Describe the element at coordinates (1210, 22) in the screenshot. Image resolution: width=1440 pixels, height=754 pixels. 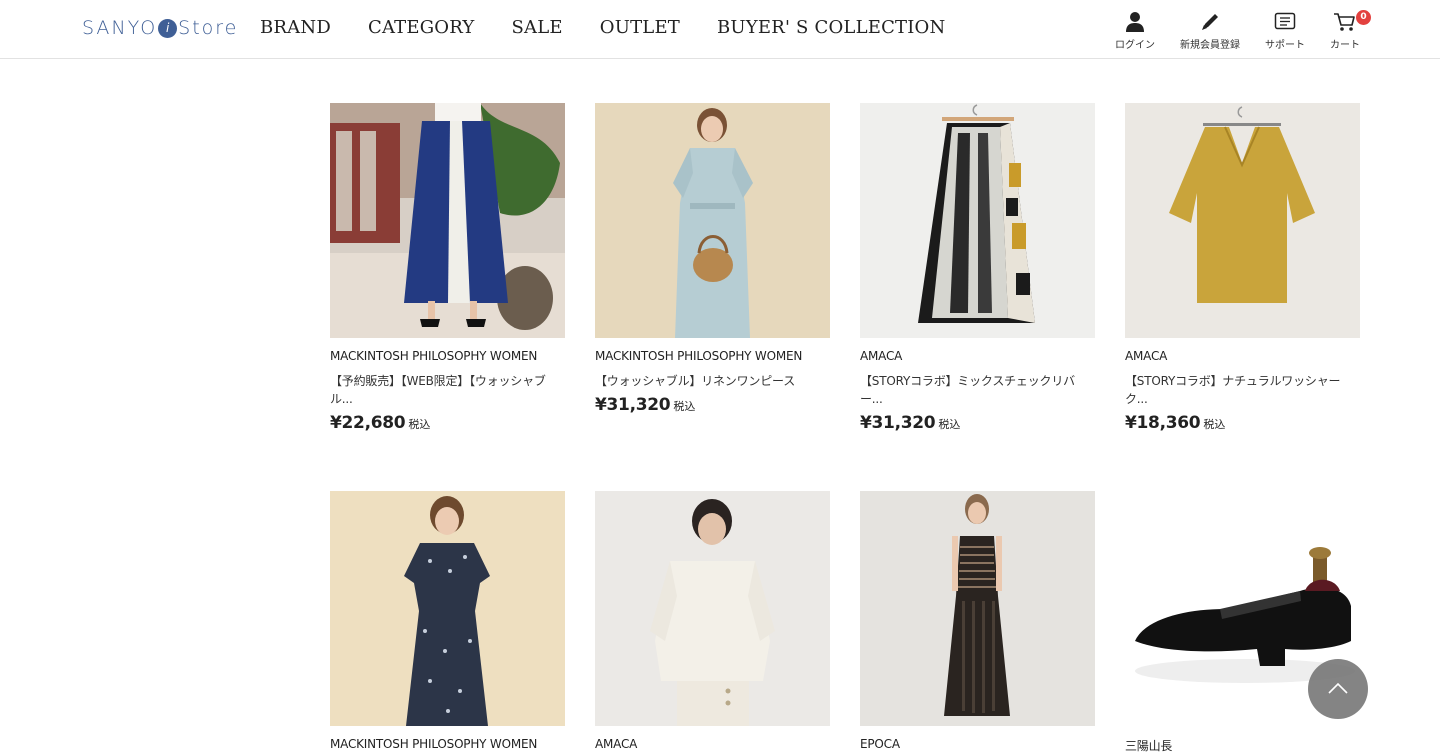
I see `pen-icon` at that location.